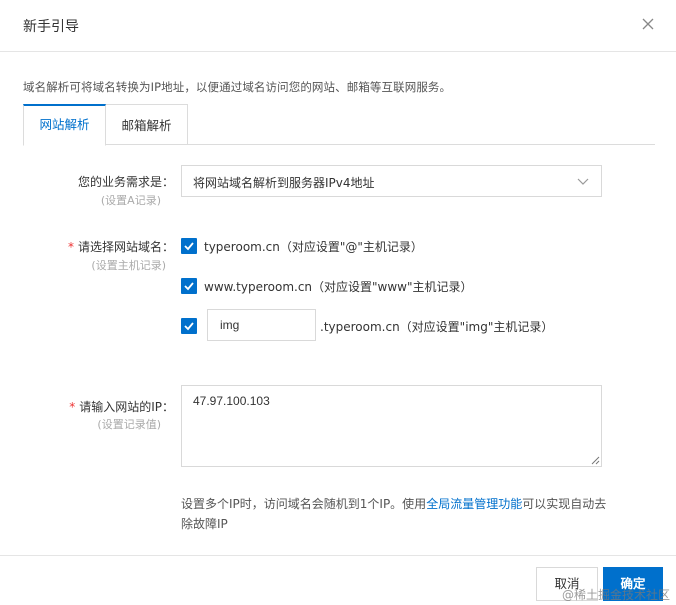 The height and width of the screenshot is (605, 676). I want to click on checkbox-root-domain, so click(189, 246).